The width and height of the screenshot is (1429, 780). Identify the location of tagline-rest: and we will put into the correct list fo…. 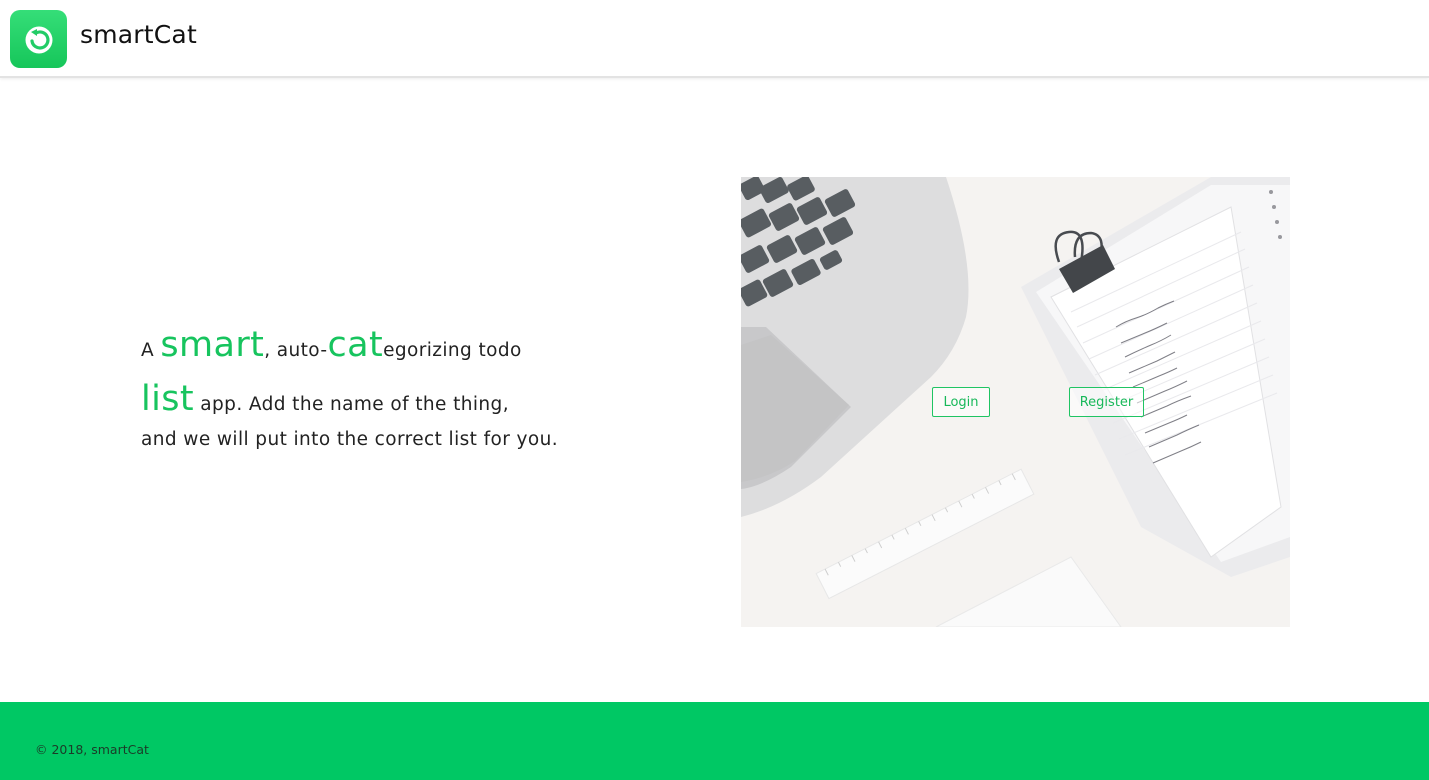
(349, 439).